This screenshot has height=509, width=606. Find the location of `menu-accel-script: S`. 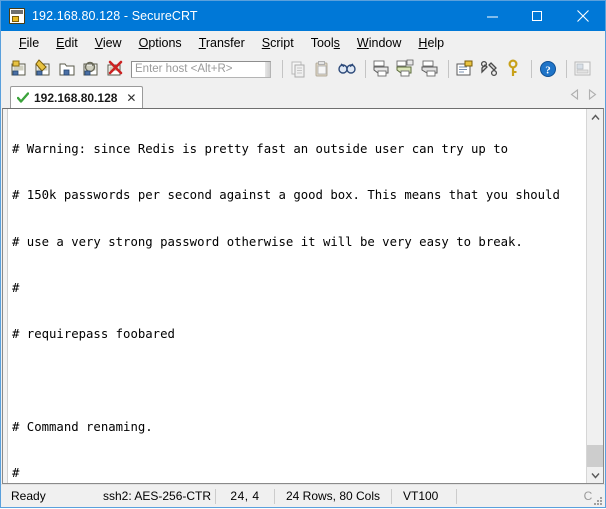

menu-accel-script: S is located at coordinates (266, 43).